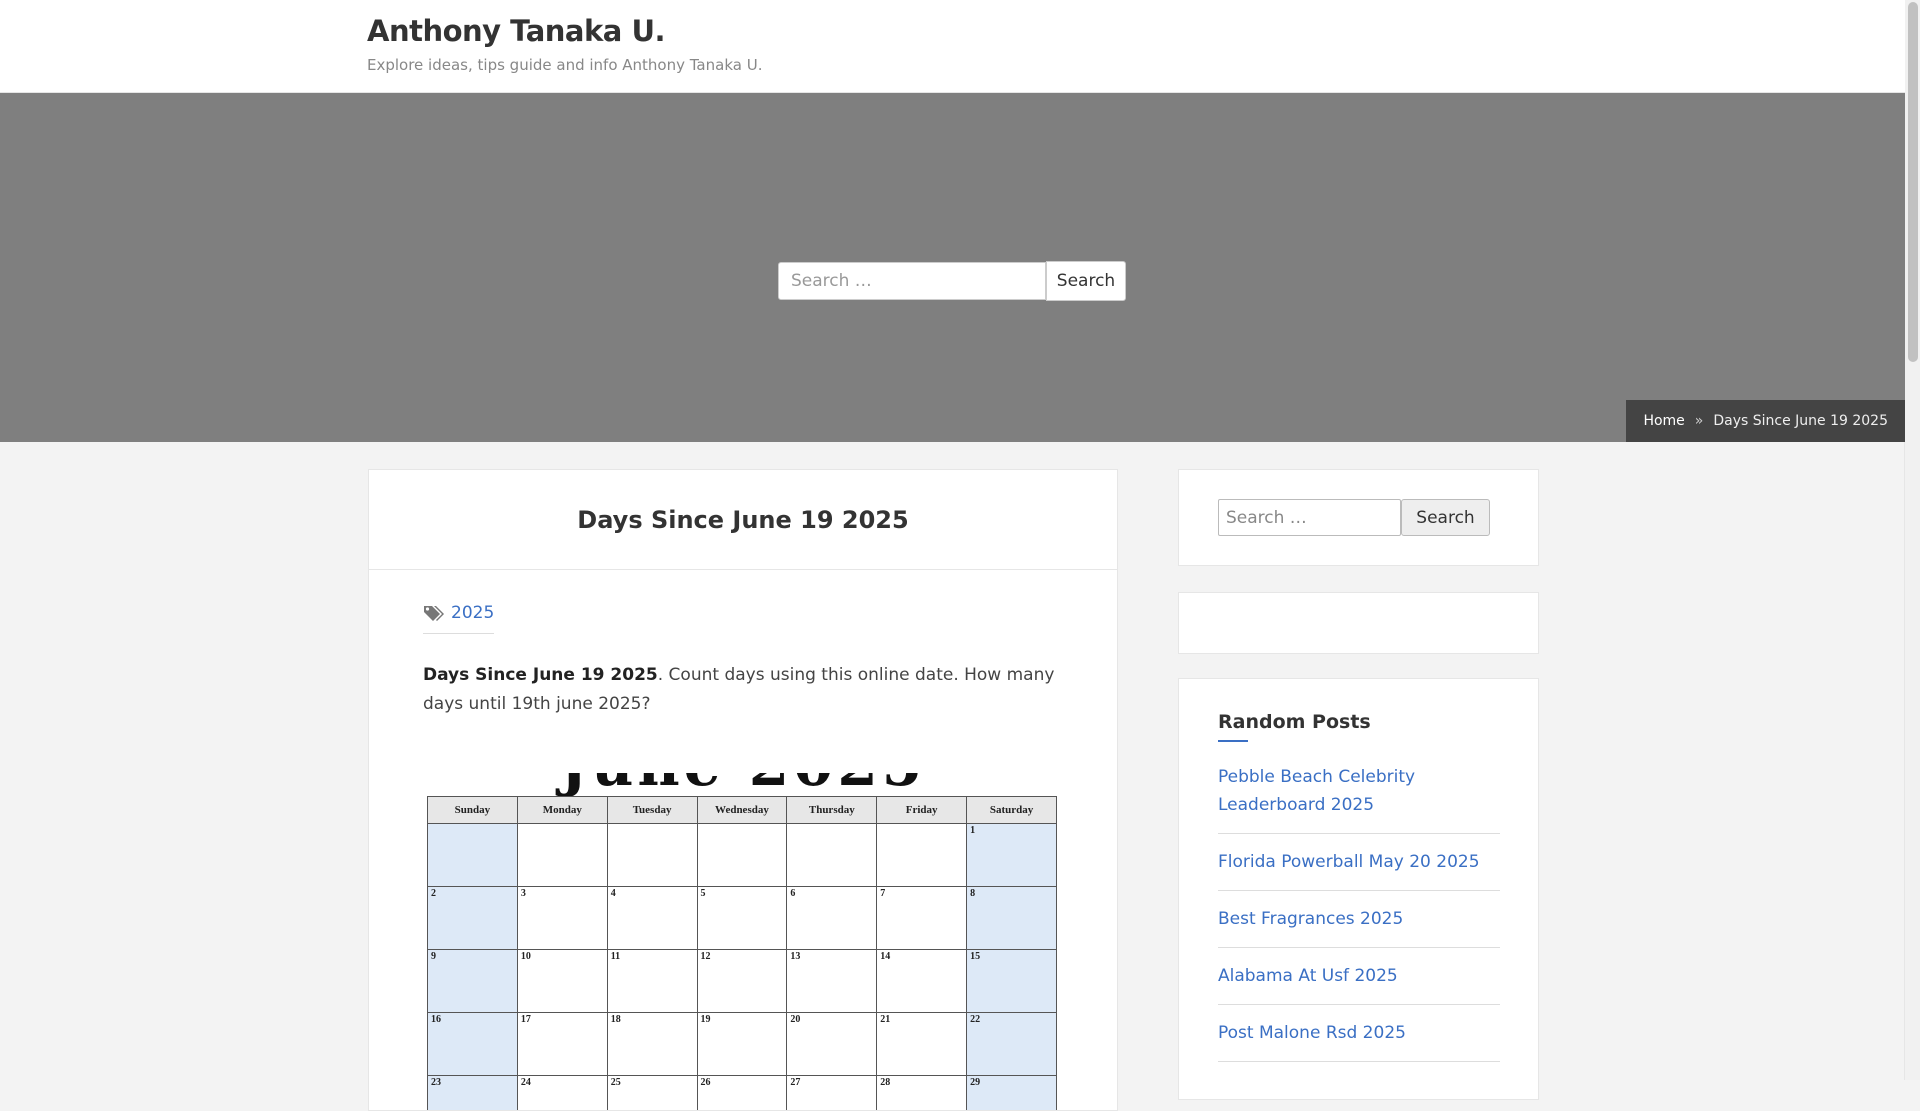  Describe the element at coordinates (540, 675) in the screenshot. I see `intro-bold: Days Since June 19 2025` at that location.